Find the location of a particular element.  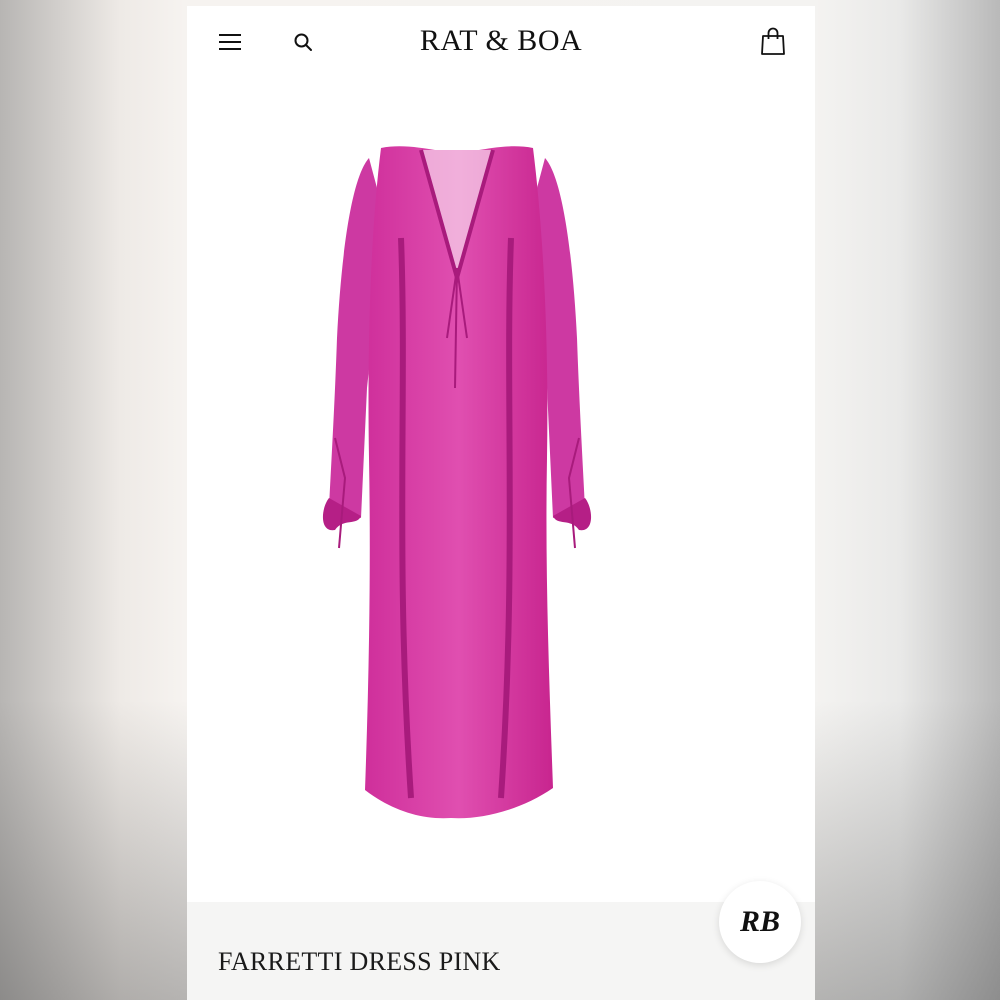

site-header: RAT & BOA is located at coordinates (501, 42).